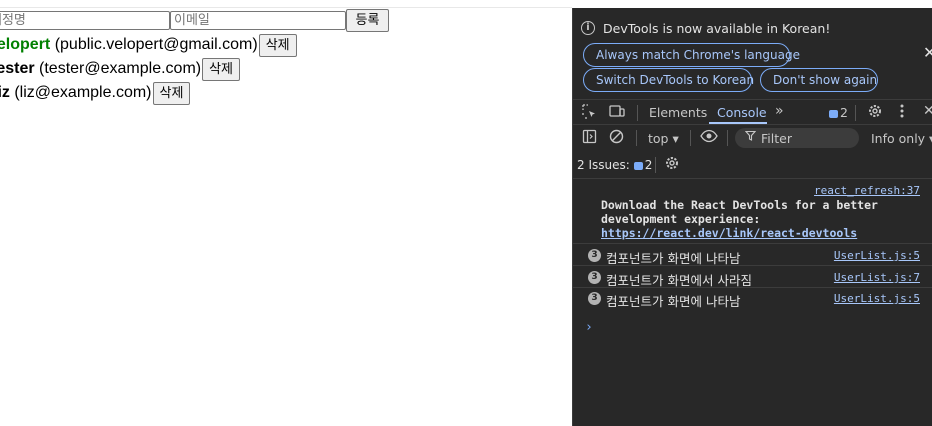 The height and width of the screenshot is (426, 932). I want to click on tab-elements: Elements, so click(678, 112).